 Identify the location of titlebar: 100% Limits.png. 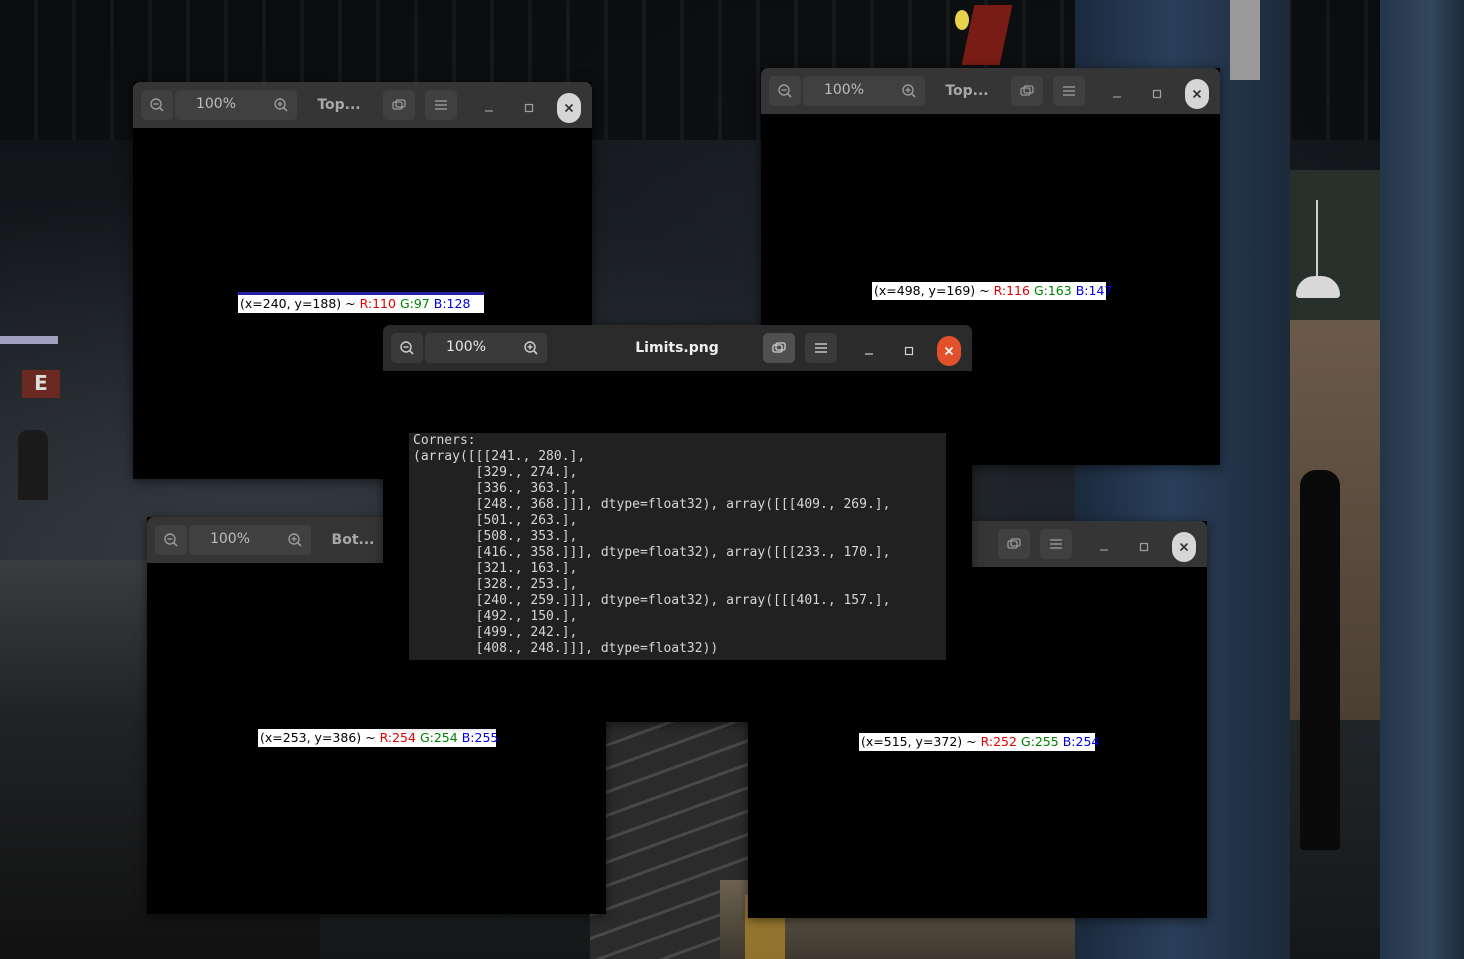
(677, 348).